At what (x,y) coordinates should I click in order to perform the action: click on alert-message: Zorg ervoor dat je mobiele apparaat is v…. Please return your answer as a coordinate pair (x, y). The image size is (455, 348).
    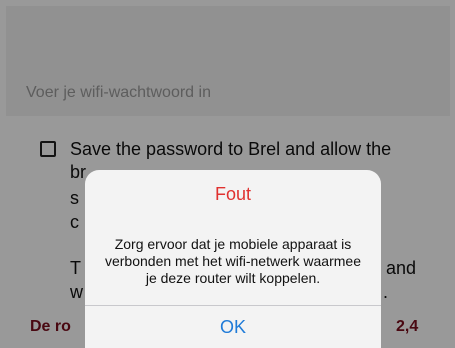
    Looking at the image, I should click on (232, 261).